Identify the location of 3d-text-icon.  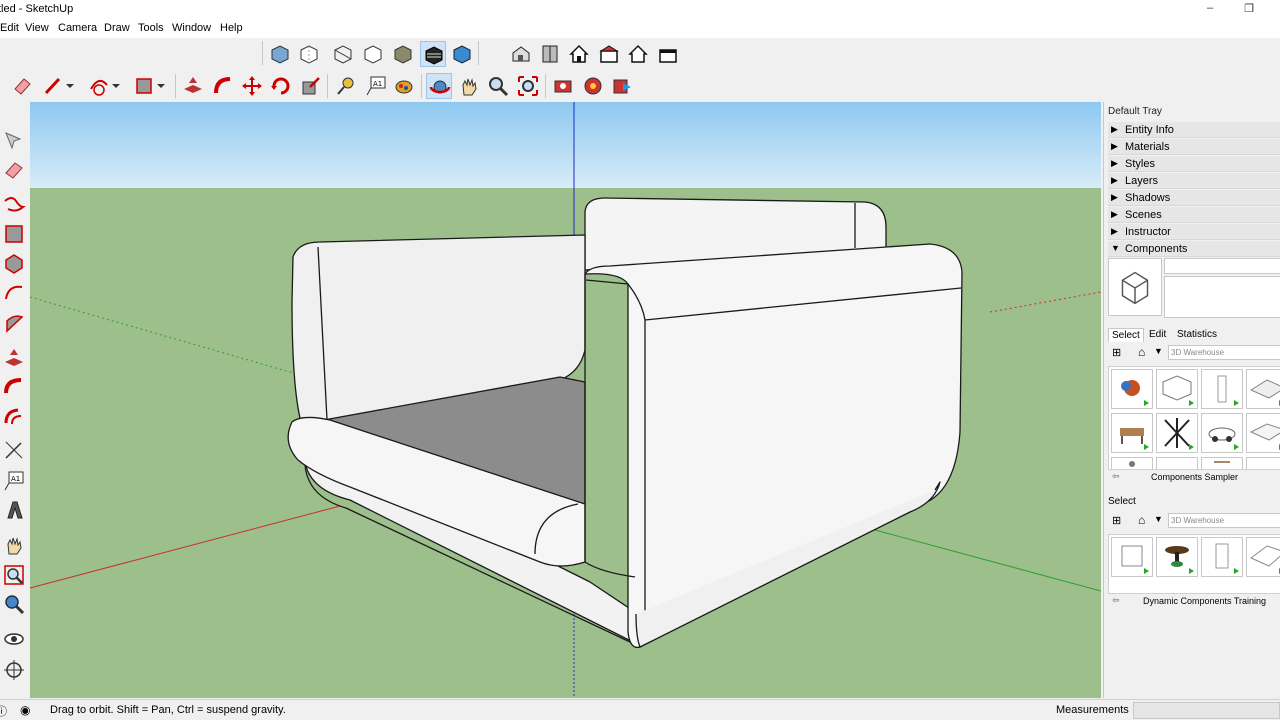
(14, 510).